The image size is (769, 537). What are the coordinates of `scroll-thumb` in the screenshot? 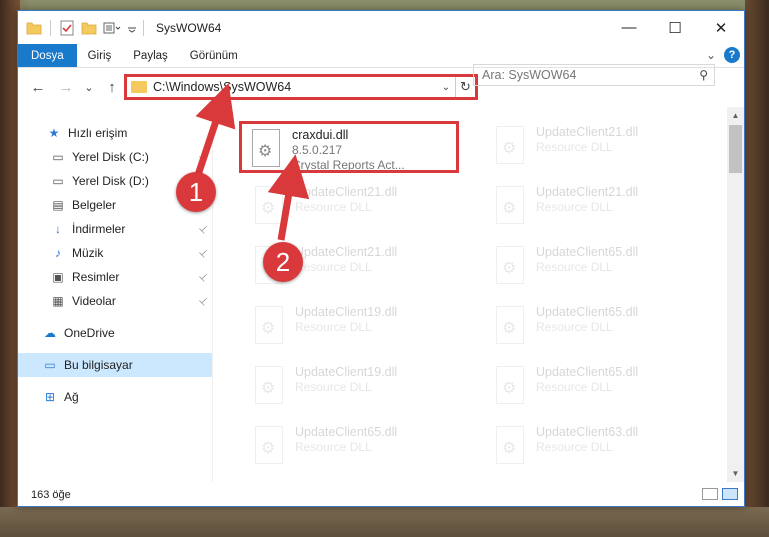 It's located at (735, 149).